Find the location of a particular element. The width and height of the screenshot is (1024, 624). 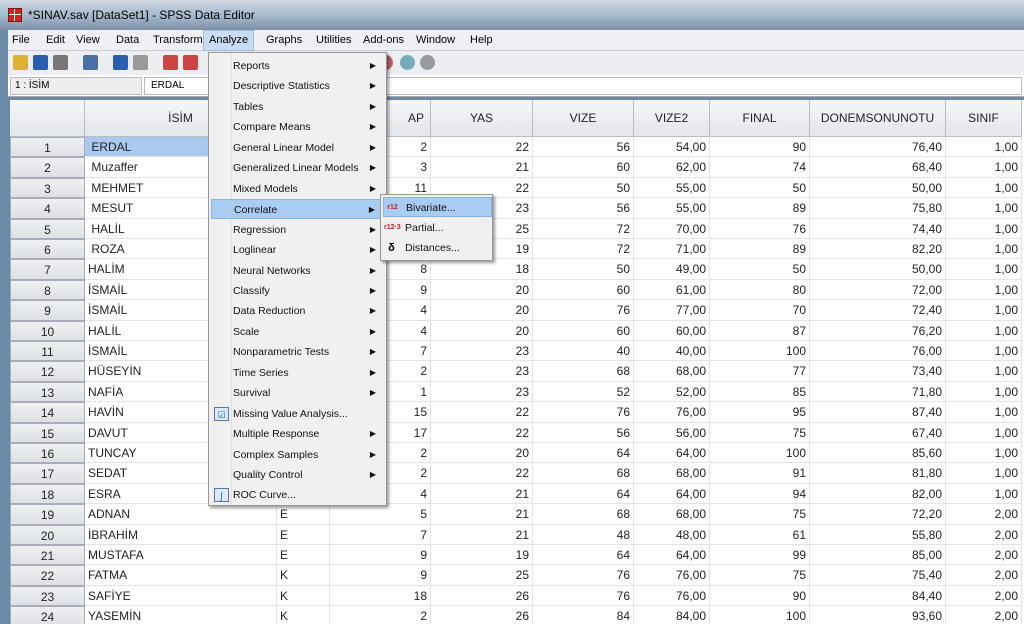

menu-item-descriptive-statistics: Descriptive Statistics ▶ is located at coordinates (297, 86).